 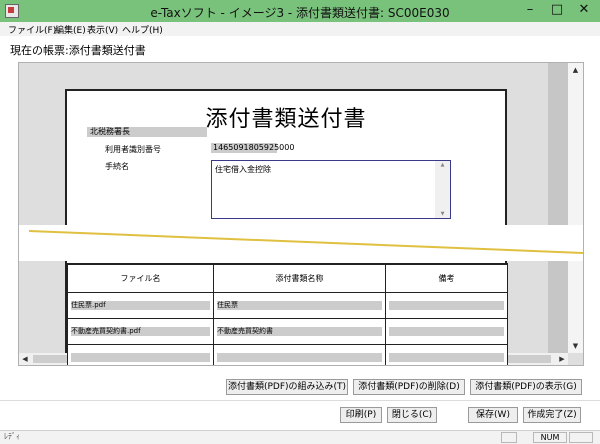 I want to click on table-row, so click(x=287, y=354).